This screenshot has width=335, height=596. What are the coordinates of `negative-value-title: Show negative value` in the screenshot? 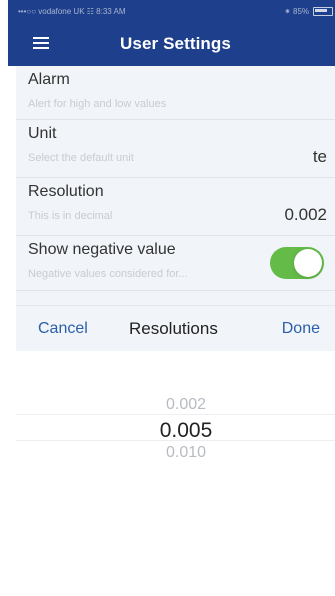 It's located at (102, 249).